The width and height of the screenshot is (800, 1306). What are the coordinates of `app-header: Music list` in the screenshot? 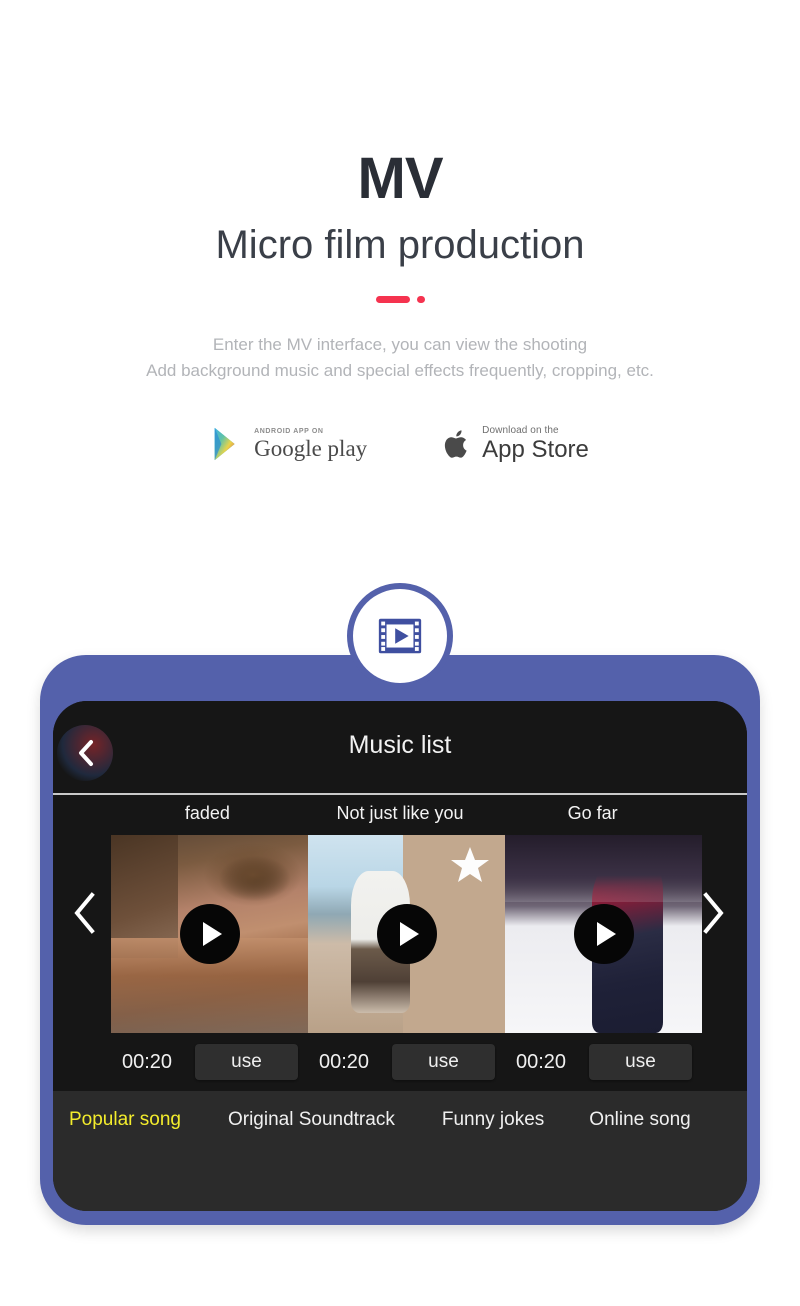 It's located at (400, 748).